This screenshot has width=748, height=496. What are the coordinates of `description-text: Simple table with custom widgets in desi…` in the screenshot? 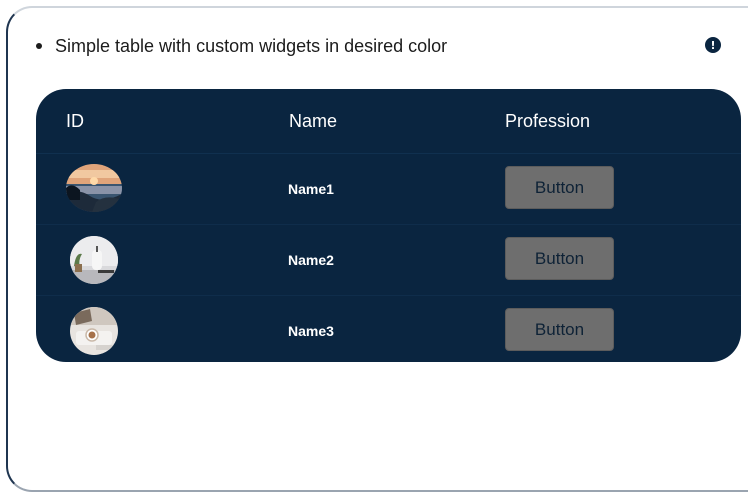 It's located at (251, 45).